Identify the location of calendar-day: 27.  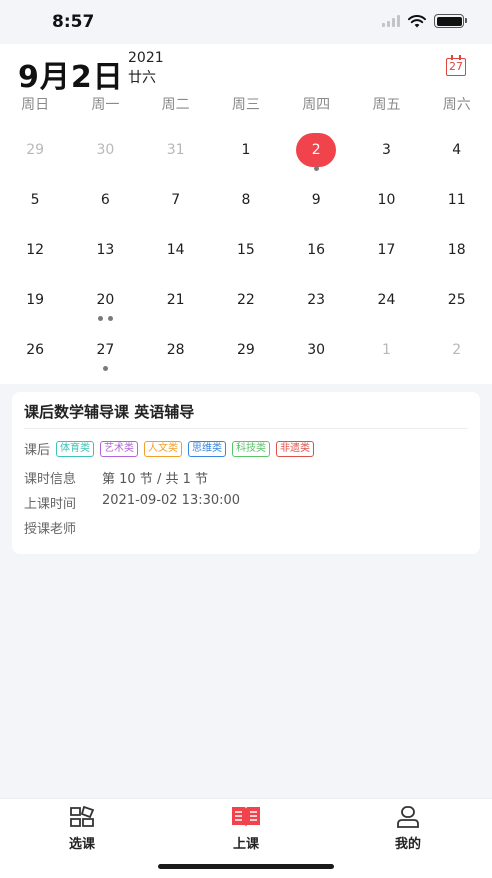
(105, 351).